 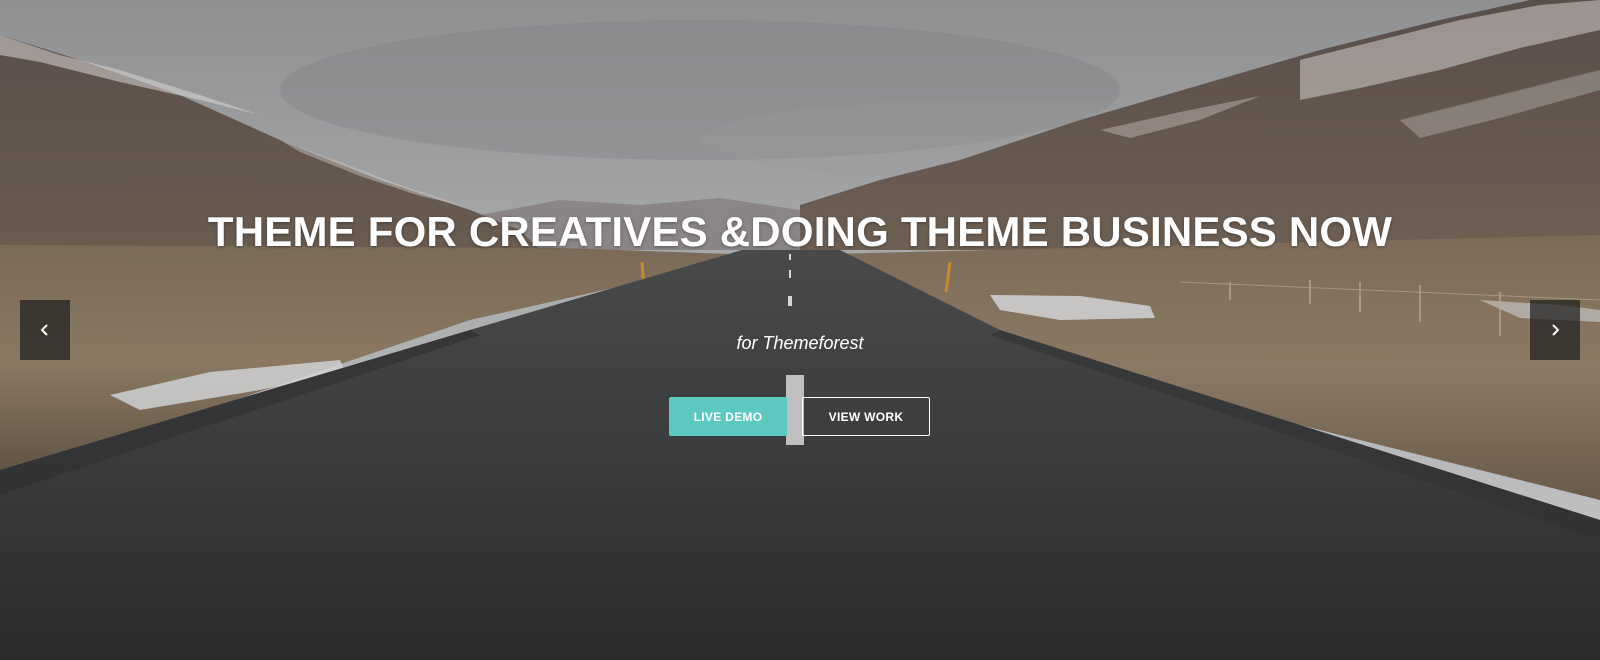 What do you see at coordinates (800, 343) in the screenshot?
I see `hero-subline: for Themeforest` at bounding box center [800, 343].